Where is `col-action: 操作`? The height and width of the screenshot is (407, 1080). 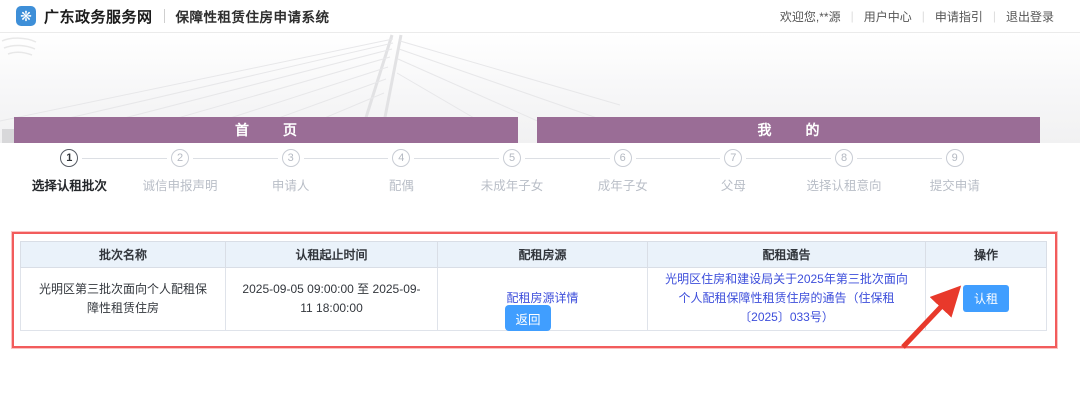 col-action: 操作 is located at coordinates (986, 254).